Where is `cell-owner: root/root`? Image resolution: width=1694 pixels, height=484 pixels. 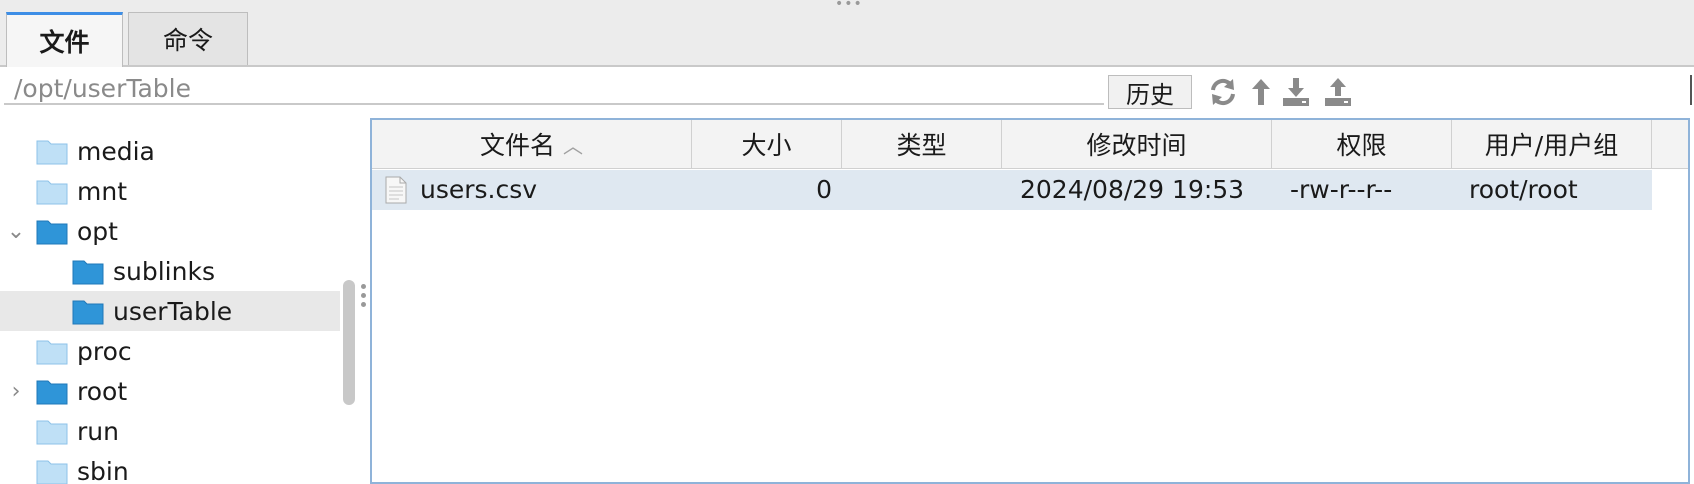
cell-owner: root/root is located at coordinates (1523, 189).